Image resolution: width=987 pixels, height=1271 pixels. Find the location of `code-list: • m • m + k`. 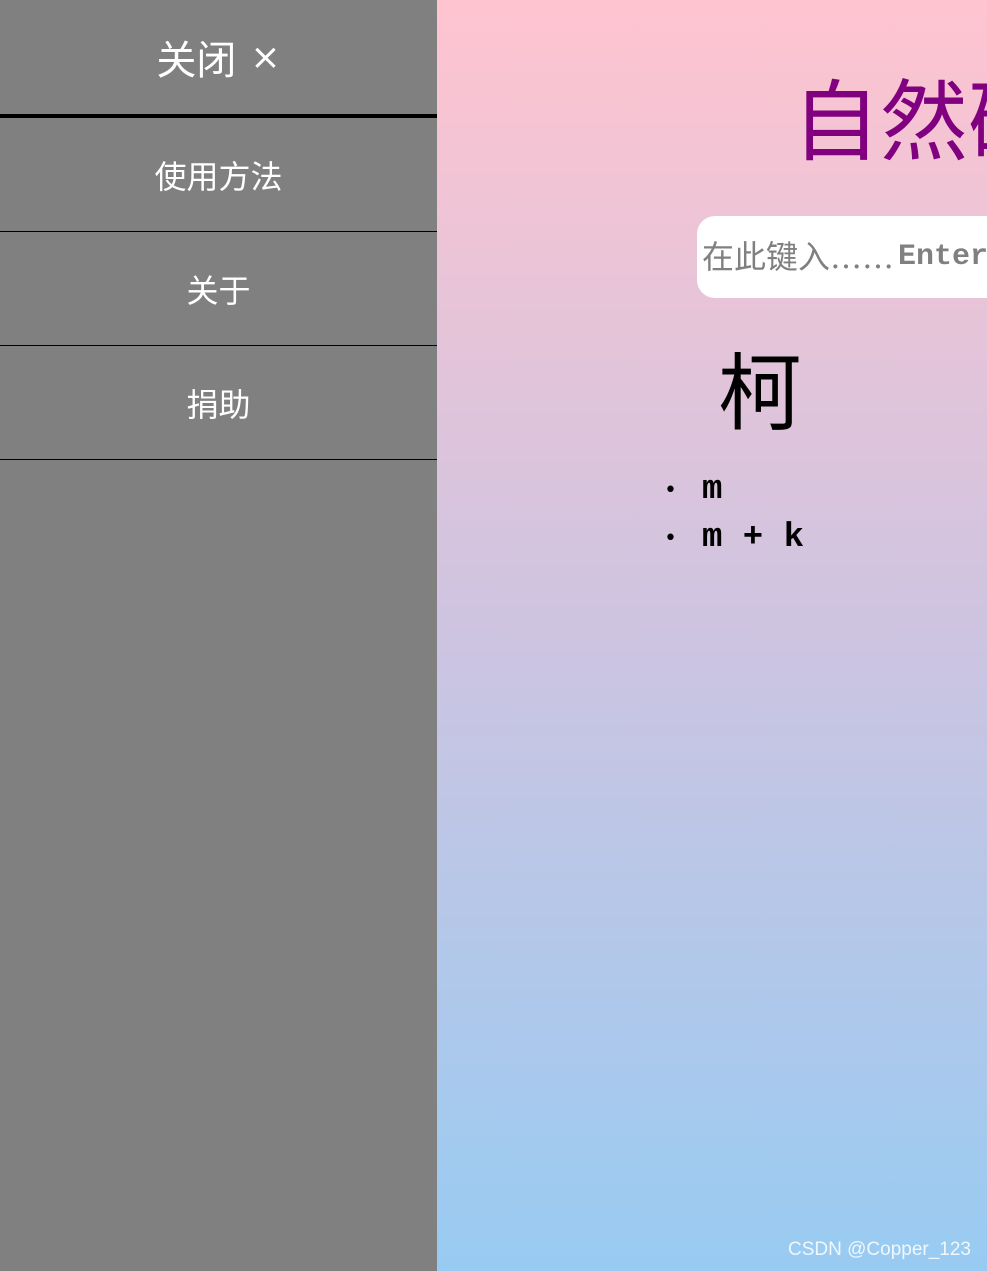

code-list: • m • m + k is located at coordinates (734, 514).